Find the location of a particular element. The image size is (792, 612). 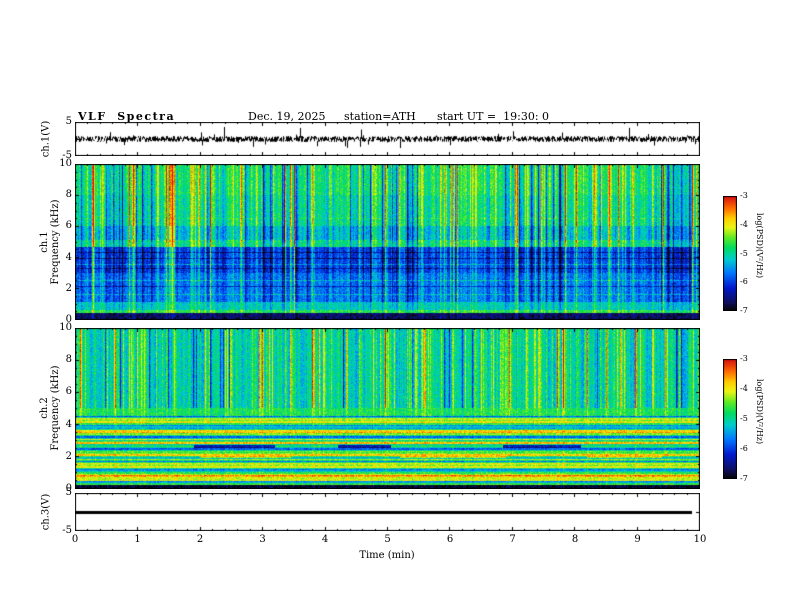

ch2-colorbar is located at coordinates (730, 419).